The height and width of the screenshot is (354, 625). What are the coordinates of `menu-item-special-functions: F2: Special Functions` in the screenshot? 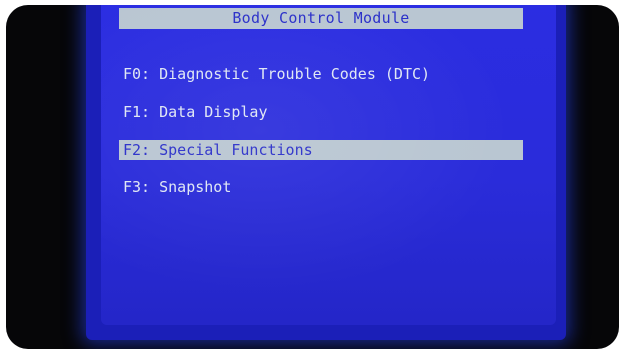 It's located at (321, 150).